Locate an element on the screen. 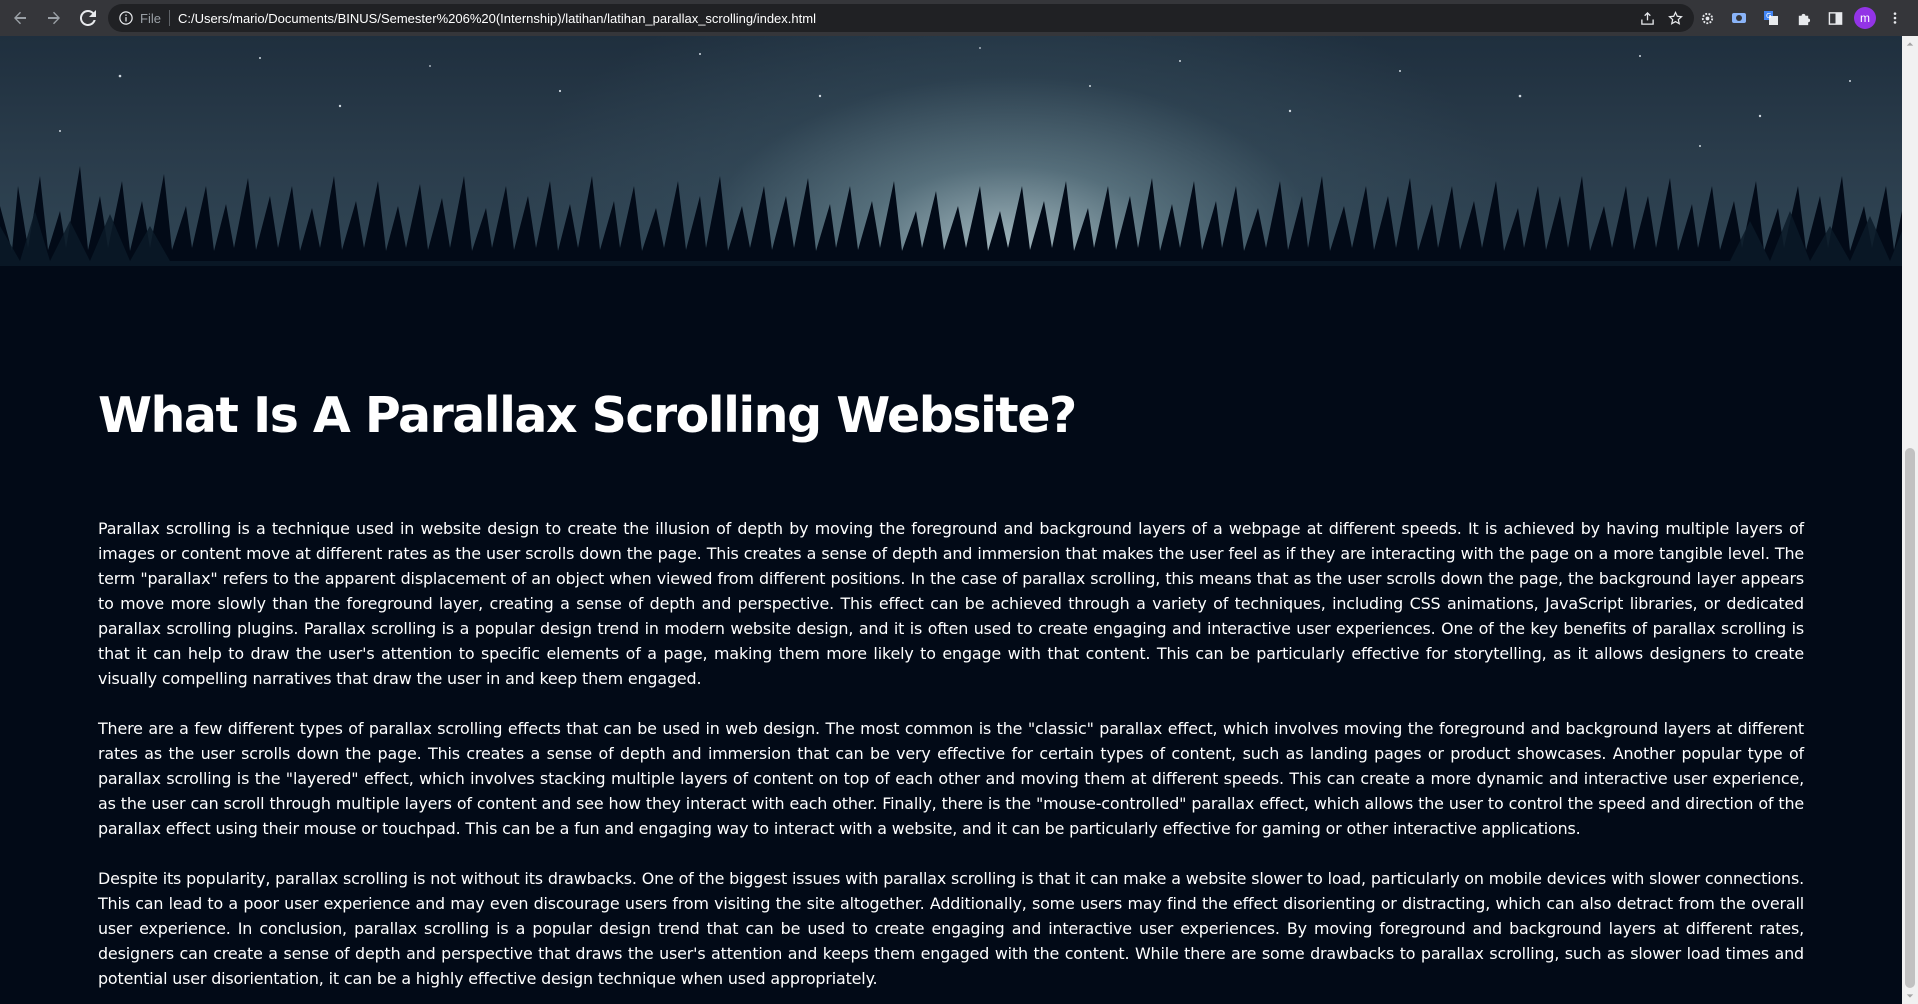 Image resolution: width=1918 pixels, height=1004 pixels. side-panel-icon is located at coordinates (1835, 18).